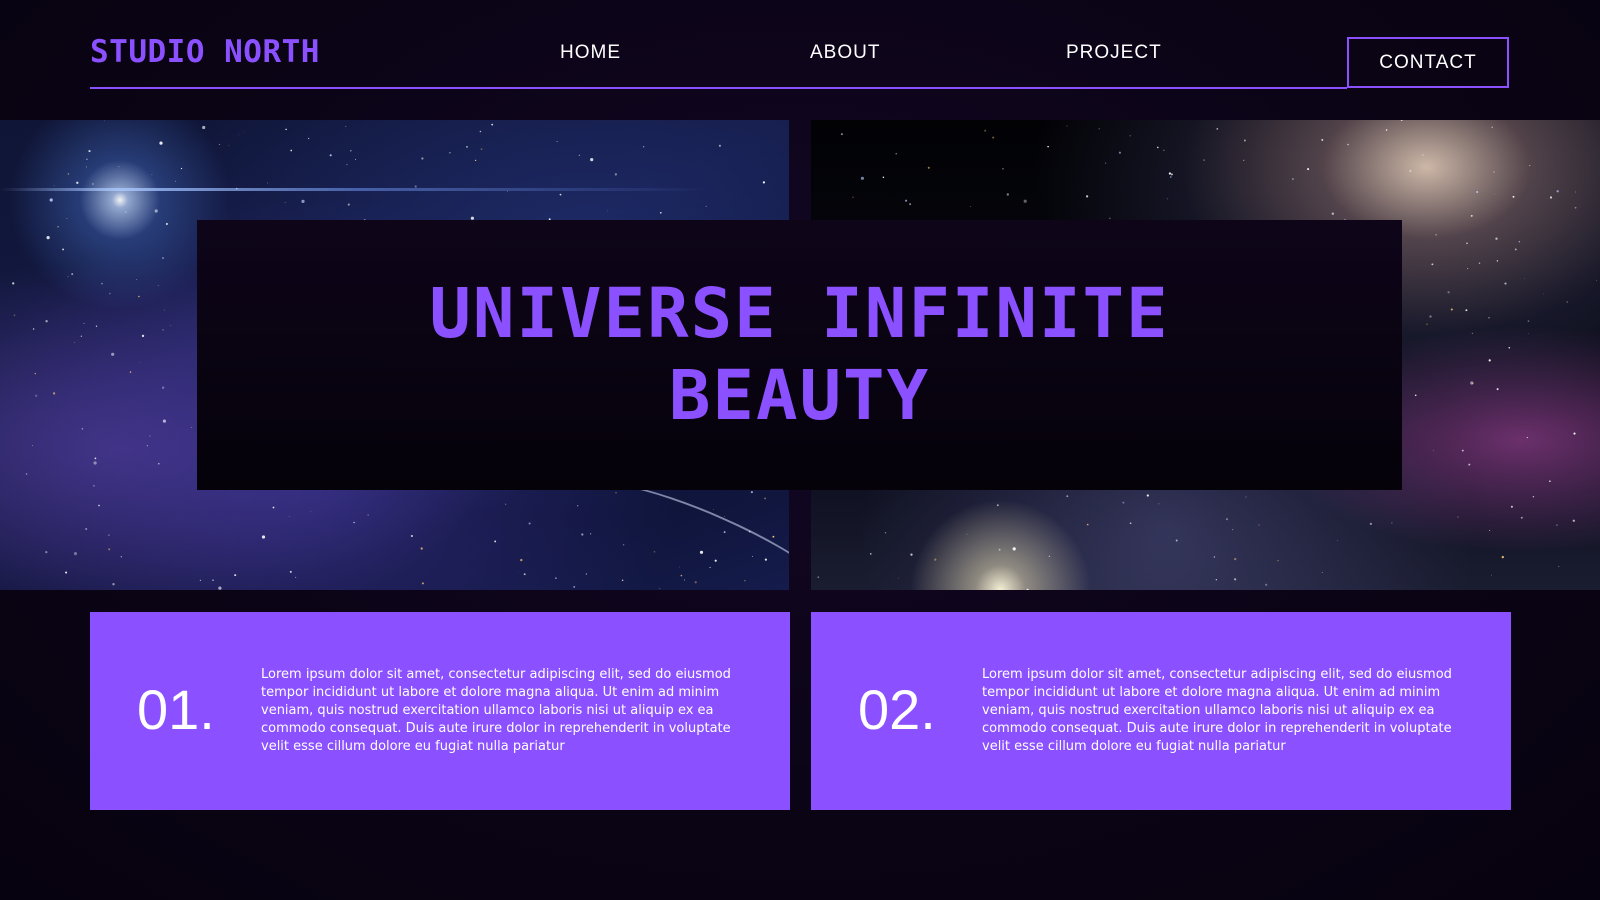 The height and width of the screenshot is (900, 1600). What do you see at coordinates (1114, 53) in the screenshot?
I see `nav-project-link: PROJECT` at bounding box center [1114, 53].